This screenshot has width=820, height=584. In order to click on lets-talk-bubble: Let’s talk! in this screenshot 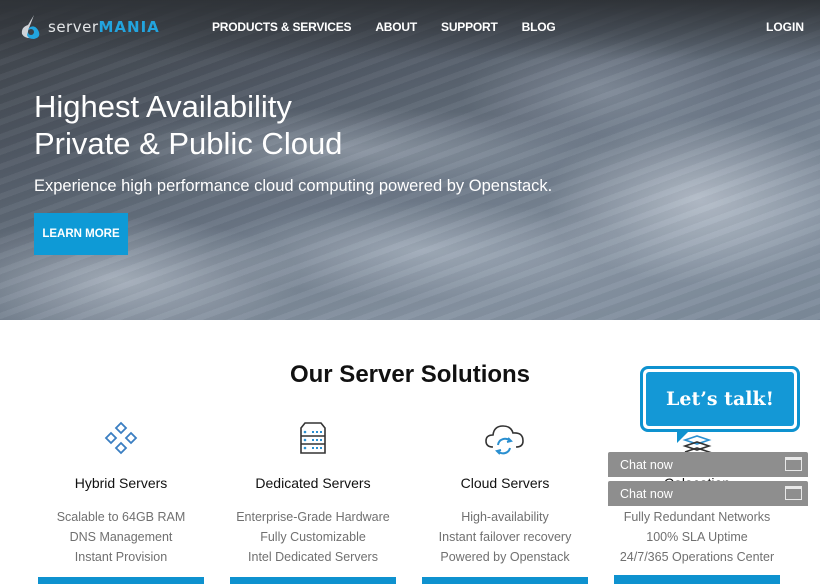, I will do `click(720, 404)`.